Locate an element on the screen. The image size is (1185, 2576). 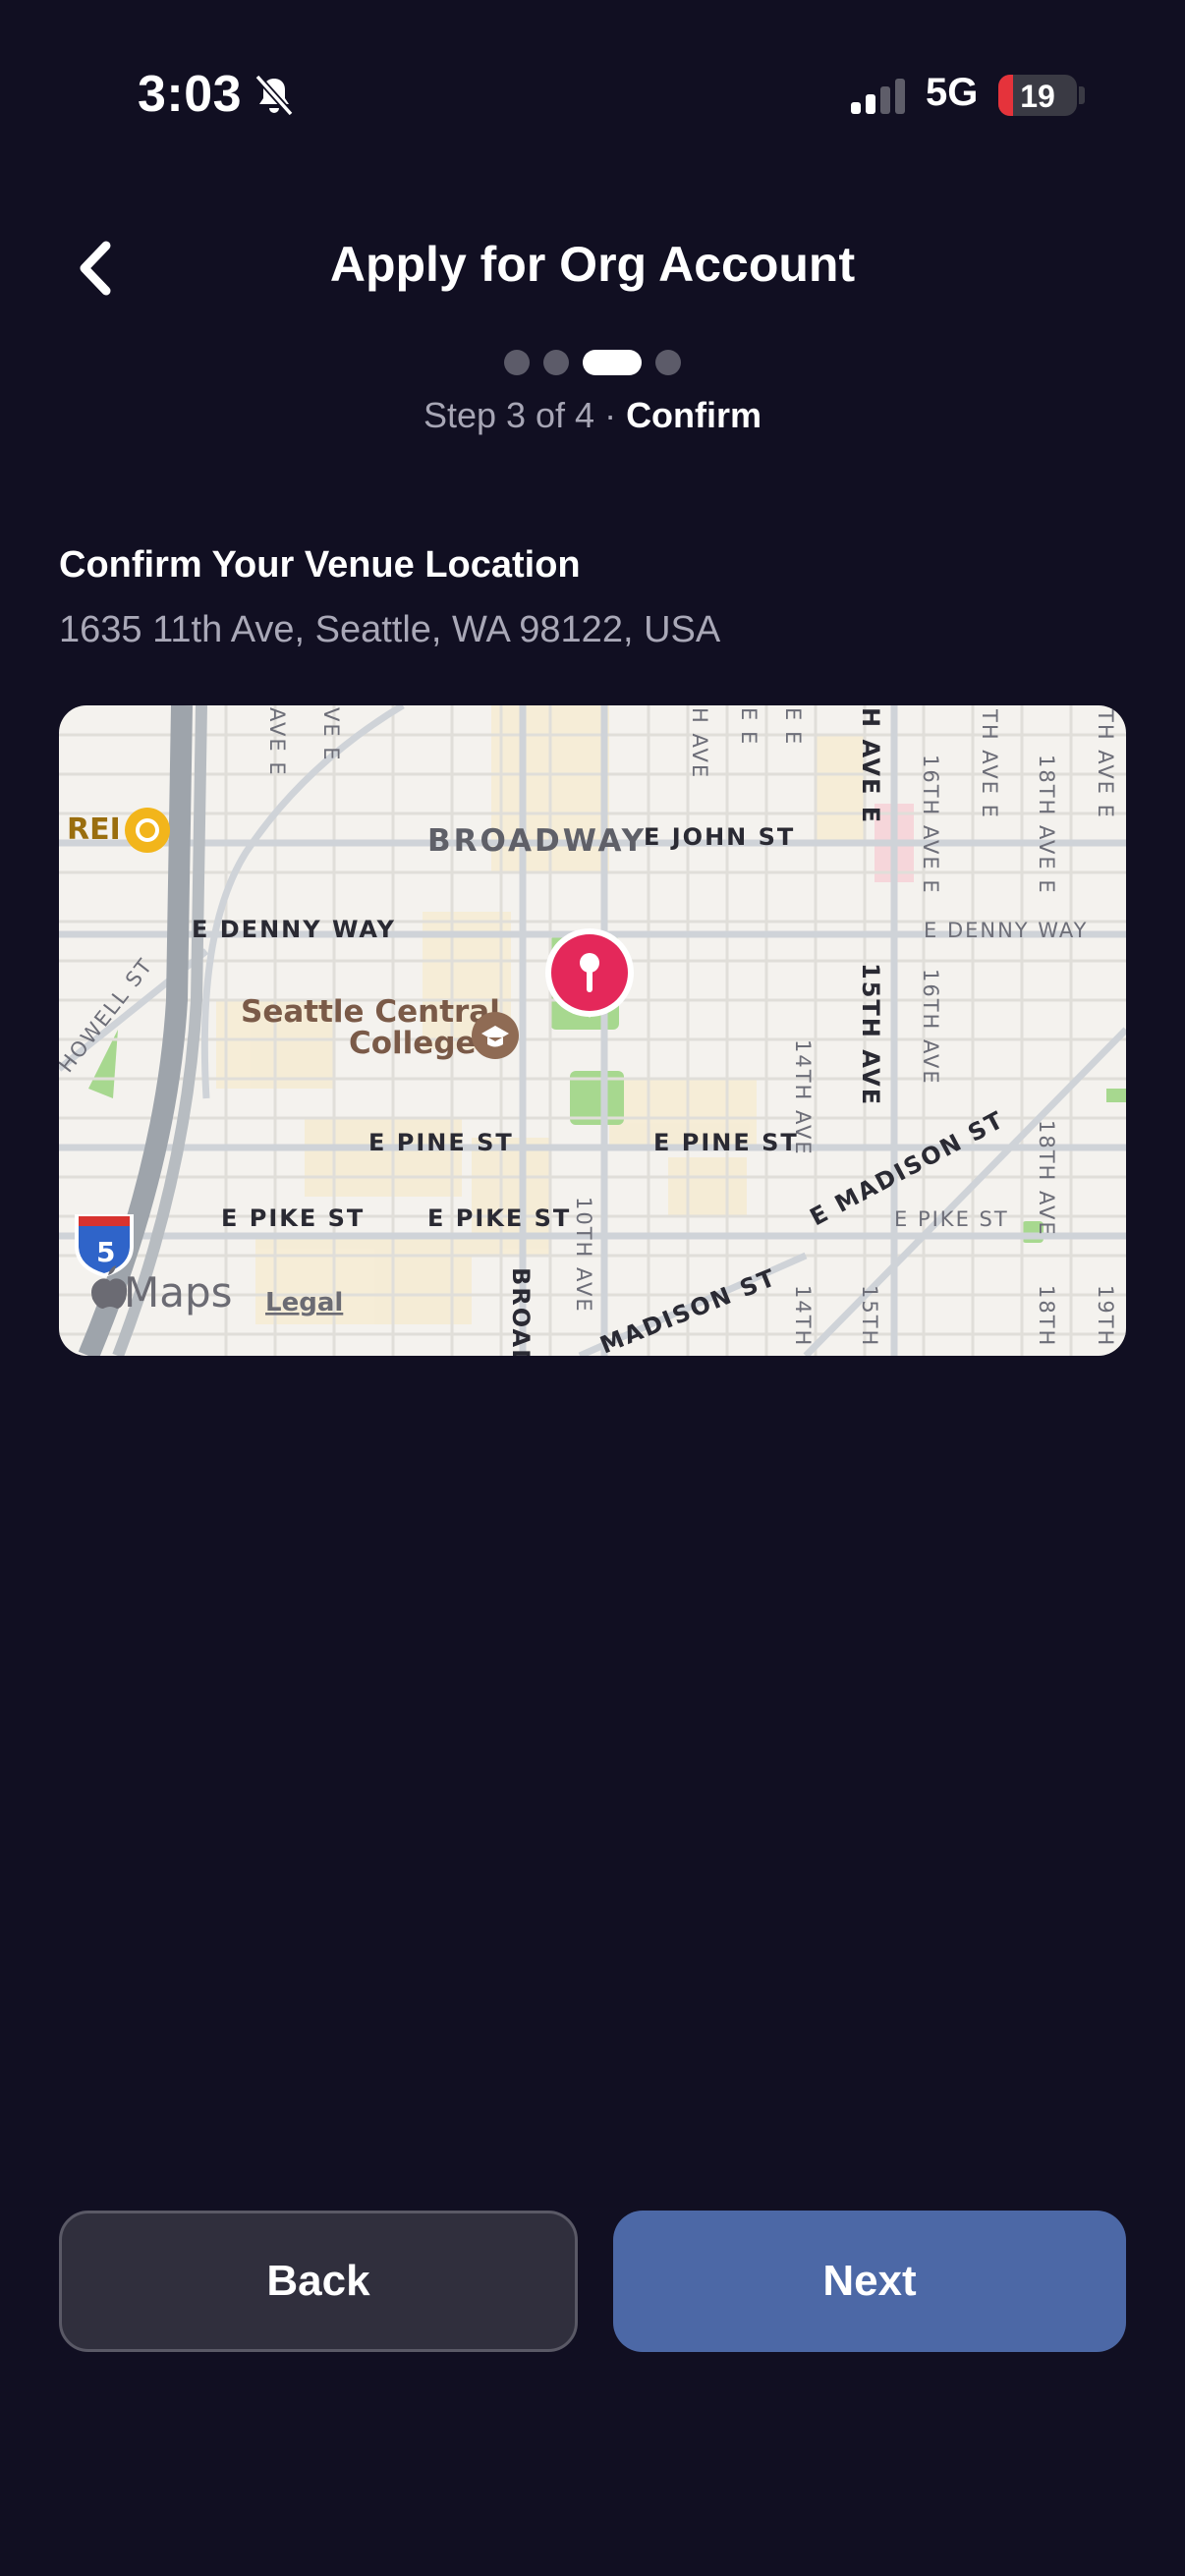
street-label-top-5: E E is located at coordinates (793, 726).